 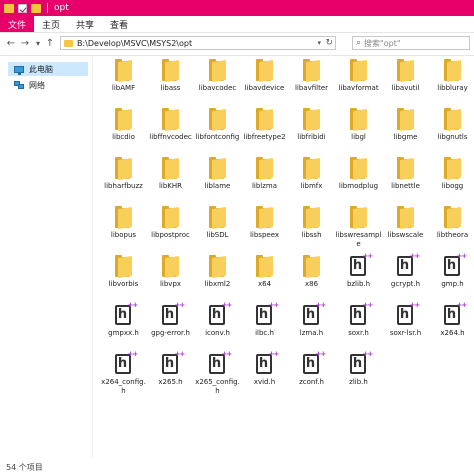 What do you see at coordinates (119, 24) in the screenshot?
I see `tab-view: 查看` at bounding box center [119, 24].